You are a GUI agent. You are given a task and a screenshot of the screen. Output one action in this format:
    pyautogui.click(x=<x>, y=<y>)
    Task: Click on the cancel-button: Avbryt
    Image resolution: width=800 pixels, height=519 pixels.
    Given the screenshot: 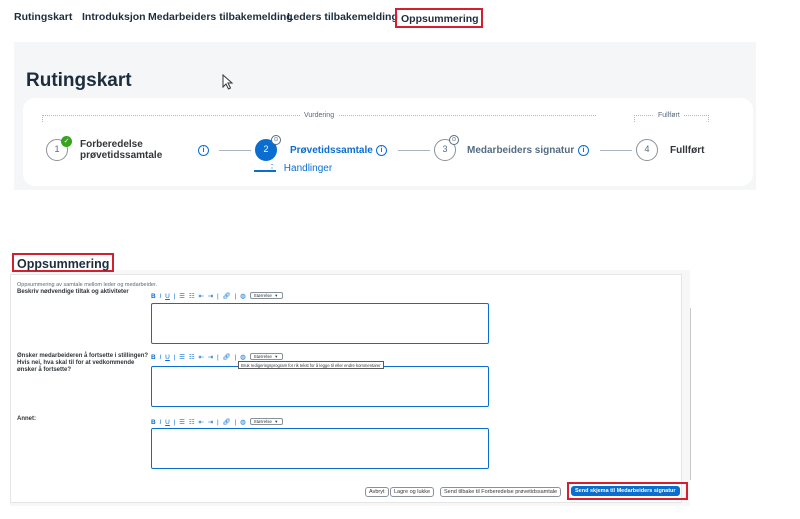 What is the action you would take?
    pyautogui.click(x=377, y=492)
    